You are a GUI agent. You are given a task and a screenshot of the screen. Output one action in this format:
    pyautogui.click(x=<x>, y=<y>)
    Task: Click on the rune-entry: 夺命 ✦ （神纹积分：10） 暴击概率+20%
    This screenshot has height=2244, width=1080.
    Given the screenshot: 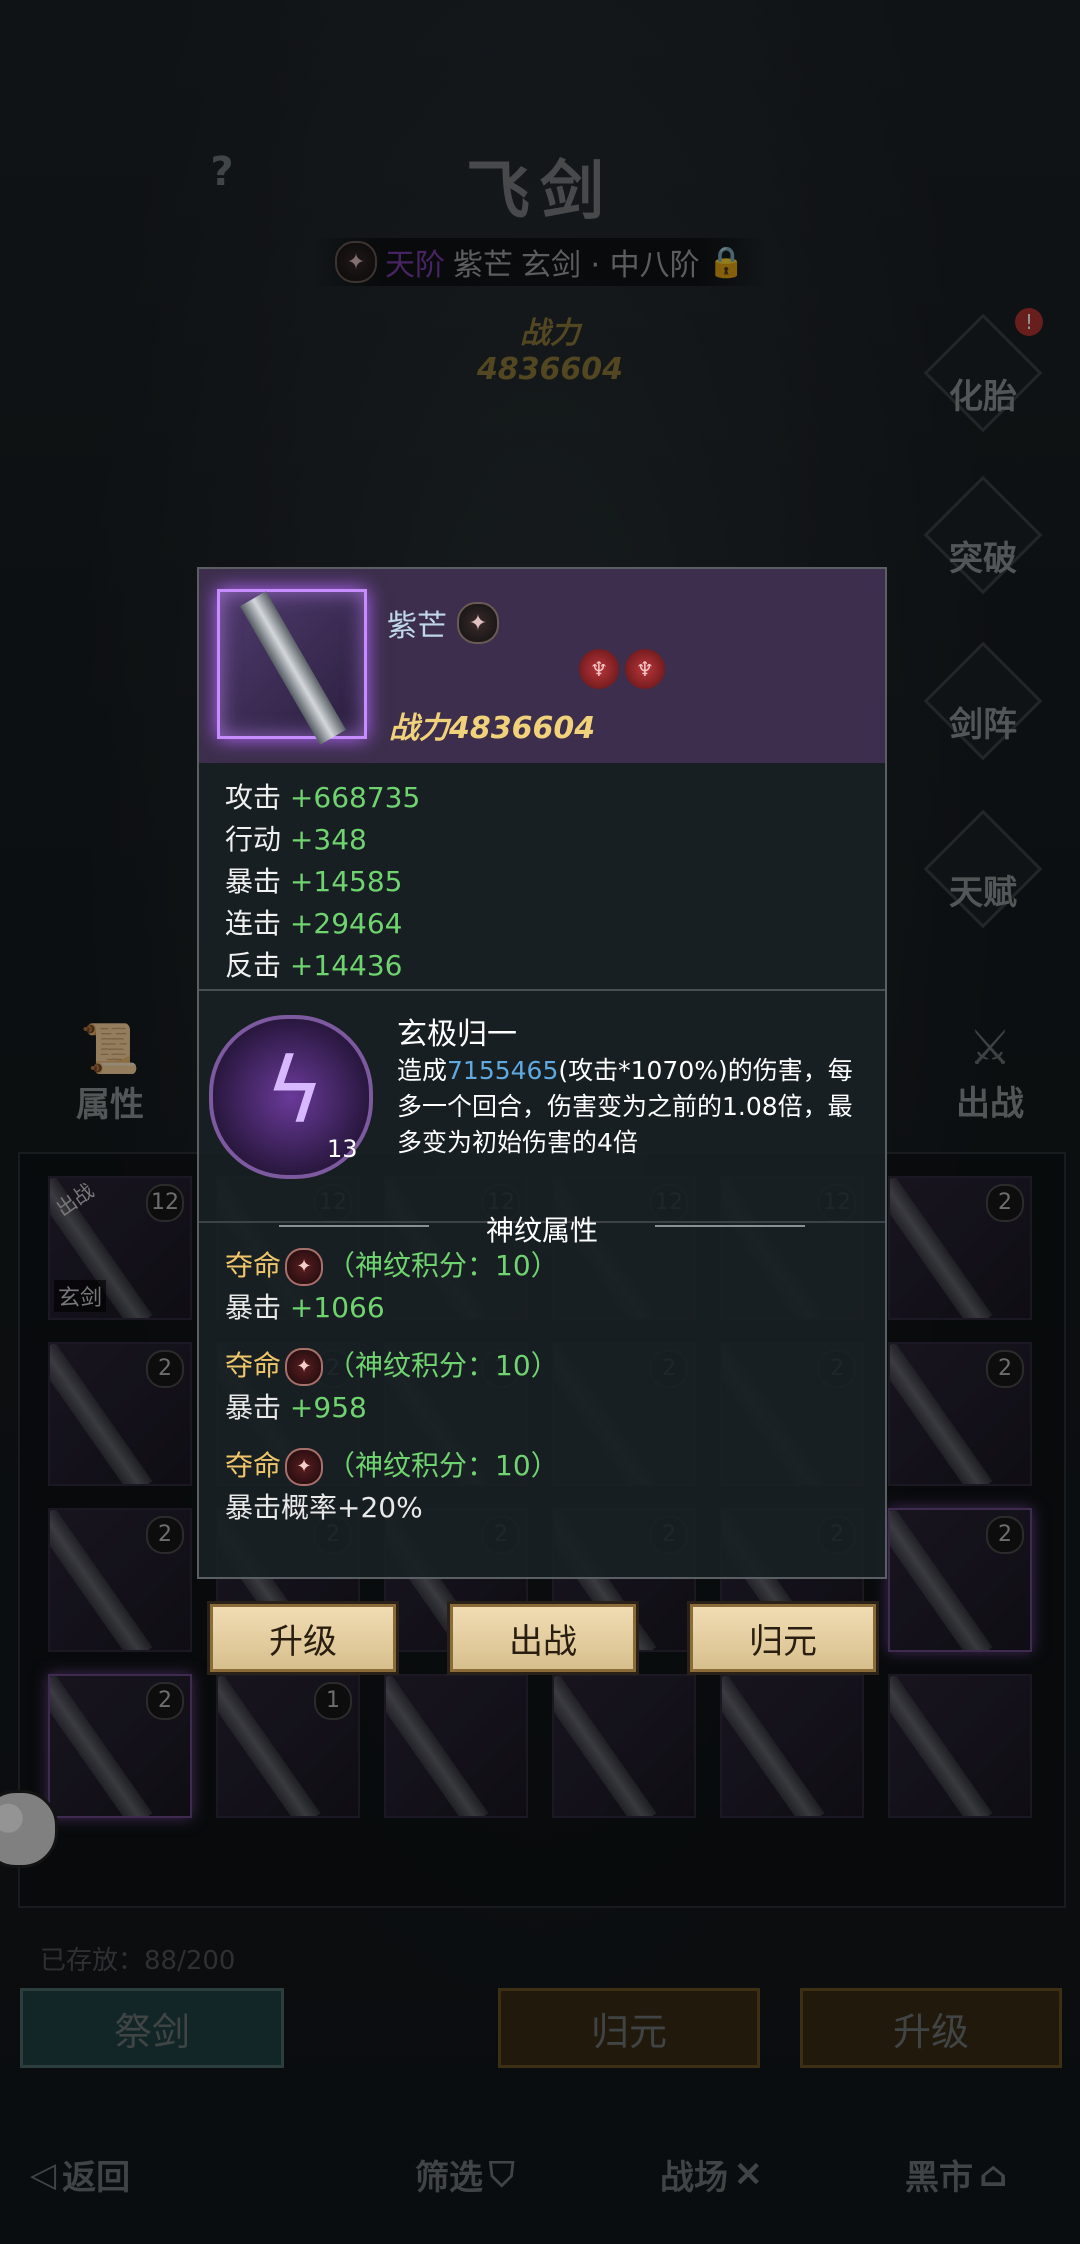 What is the action you would take?
    pyautogui.click(x=392, y=1486)
    